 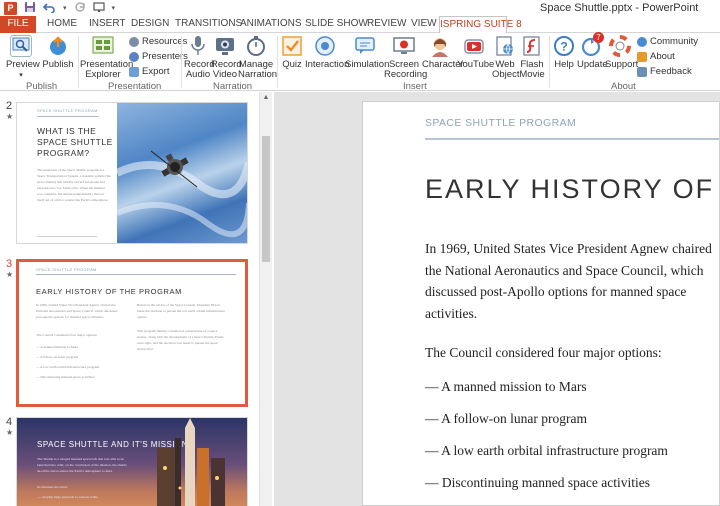 I want to click on feedback-button: Feedback, so click(x=664, y=71).